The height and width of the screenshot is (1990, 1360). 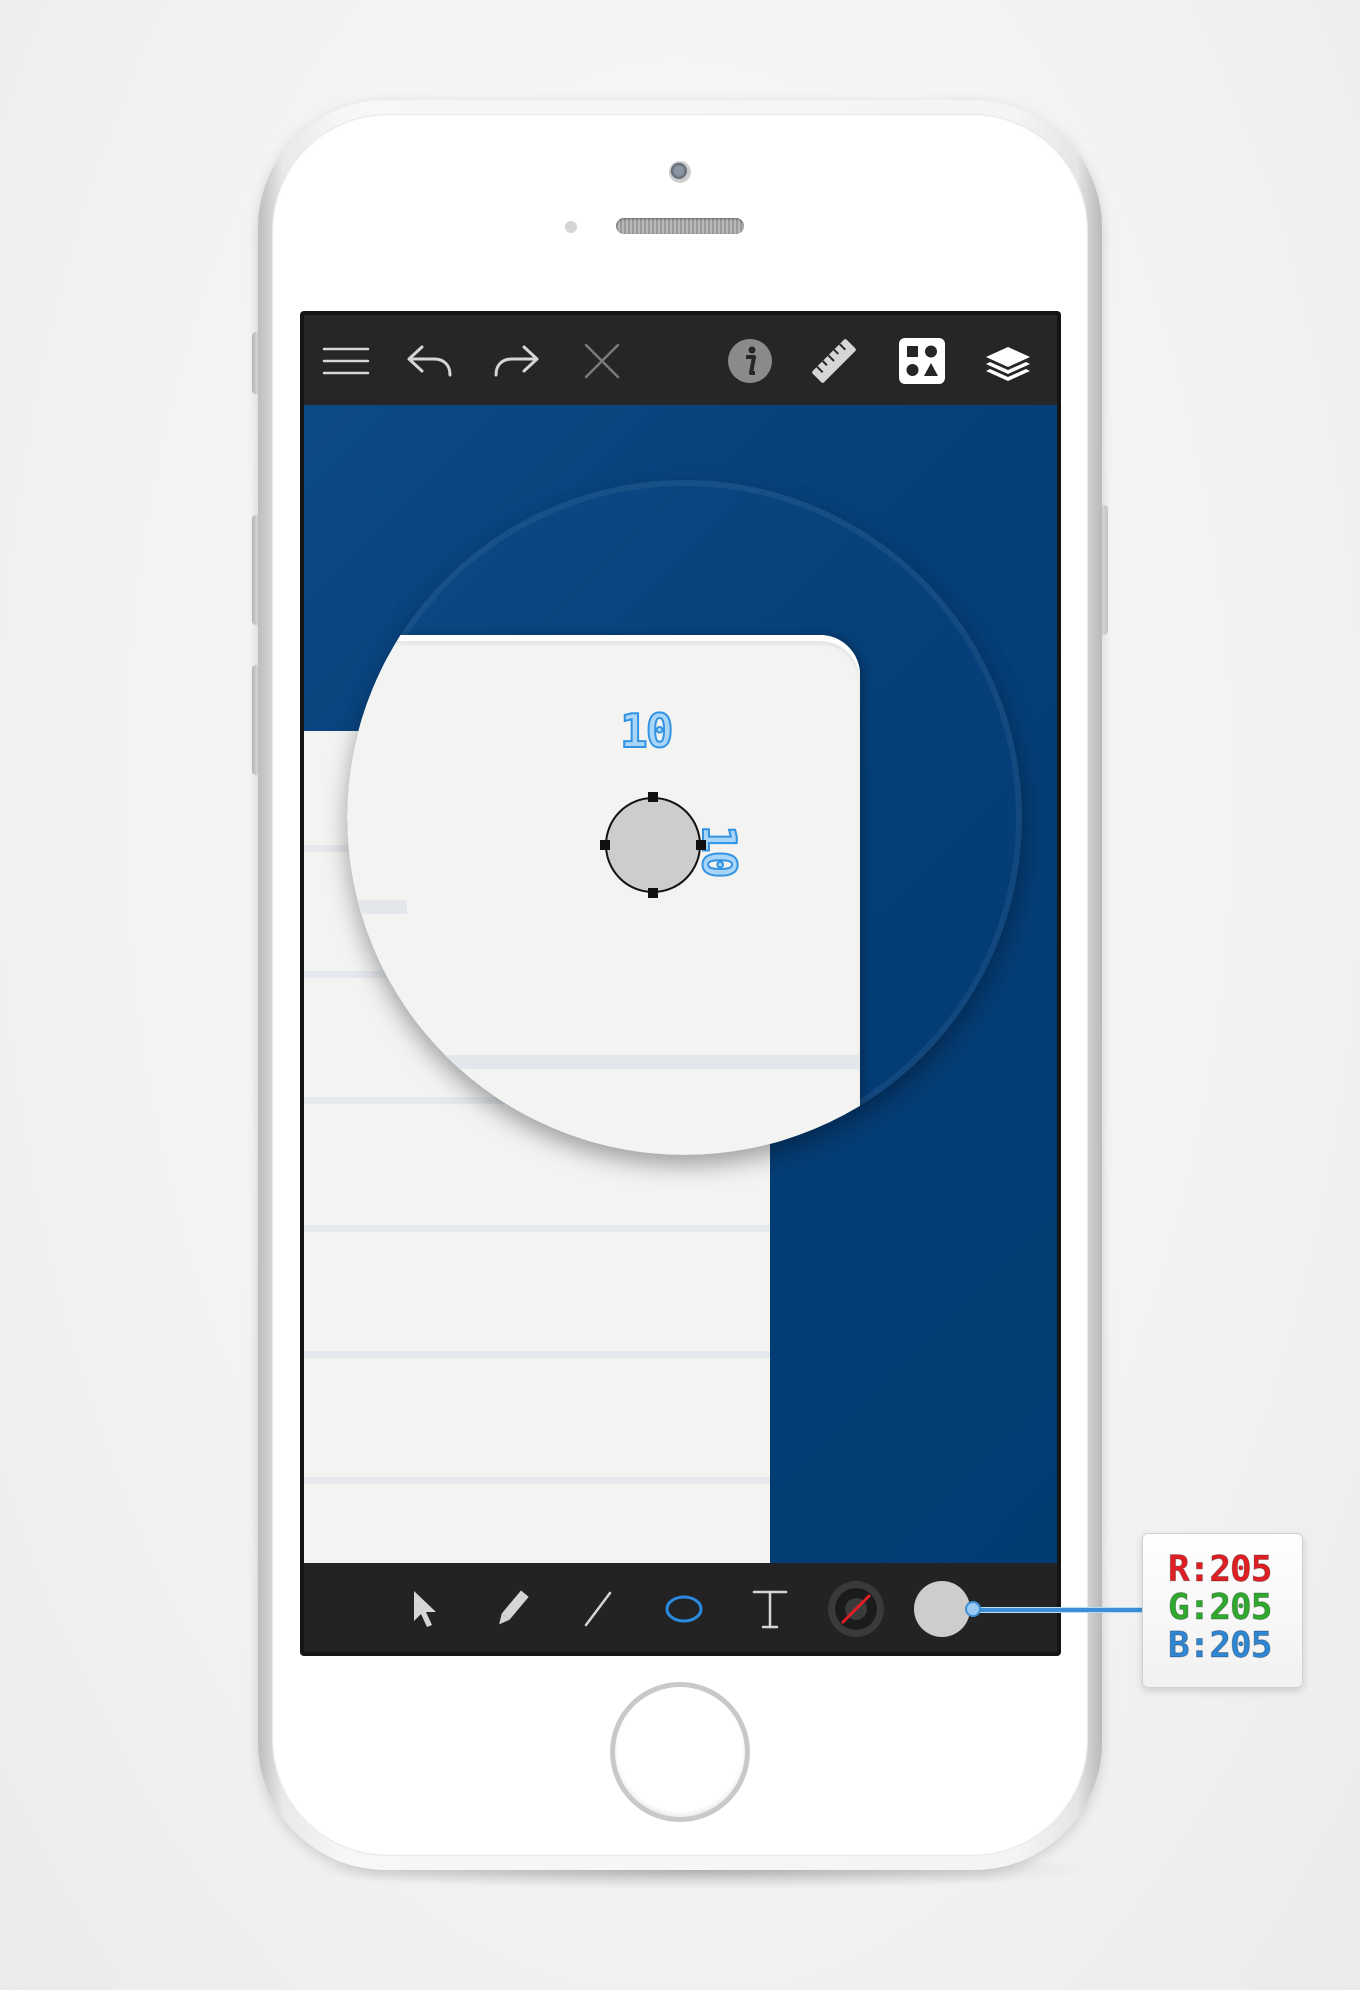 I want to click on resize-handle-right, so click(x=701, y=845).